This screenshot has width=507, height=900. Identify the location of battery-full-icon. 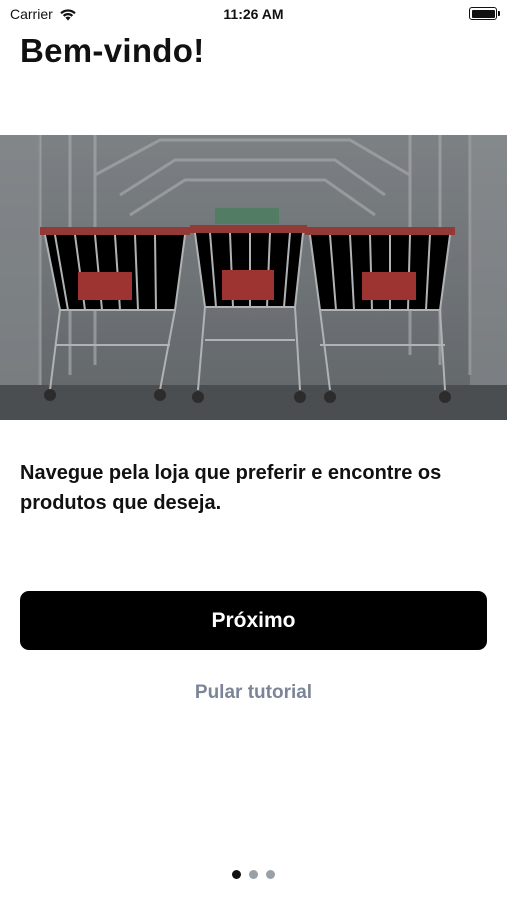
(484, 13).